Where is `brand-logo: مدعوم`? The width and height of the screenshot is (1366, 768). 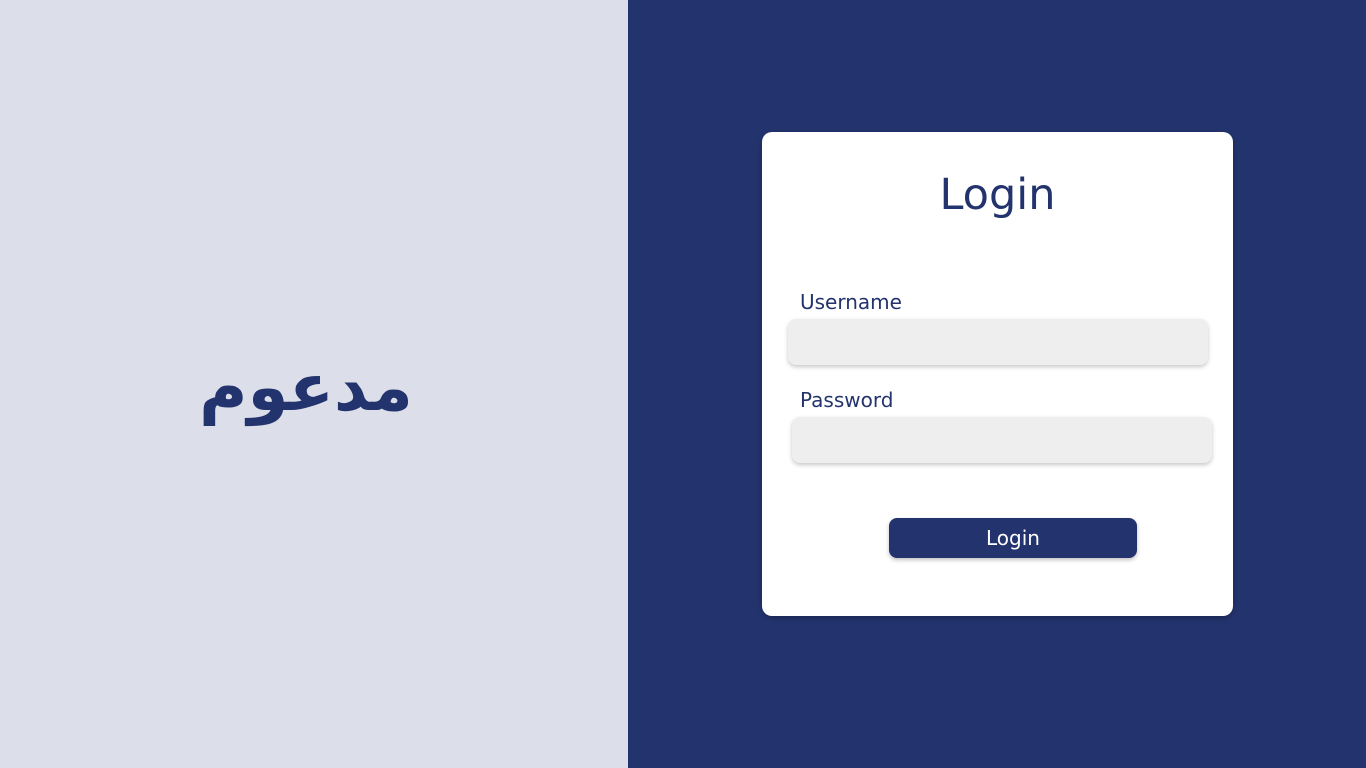
brand-logo: مدعوم is located at coordinates (306, 387).